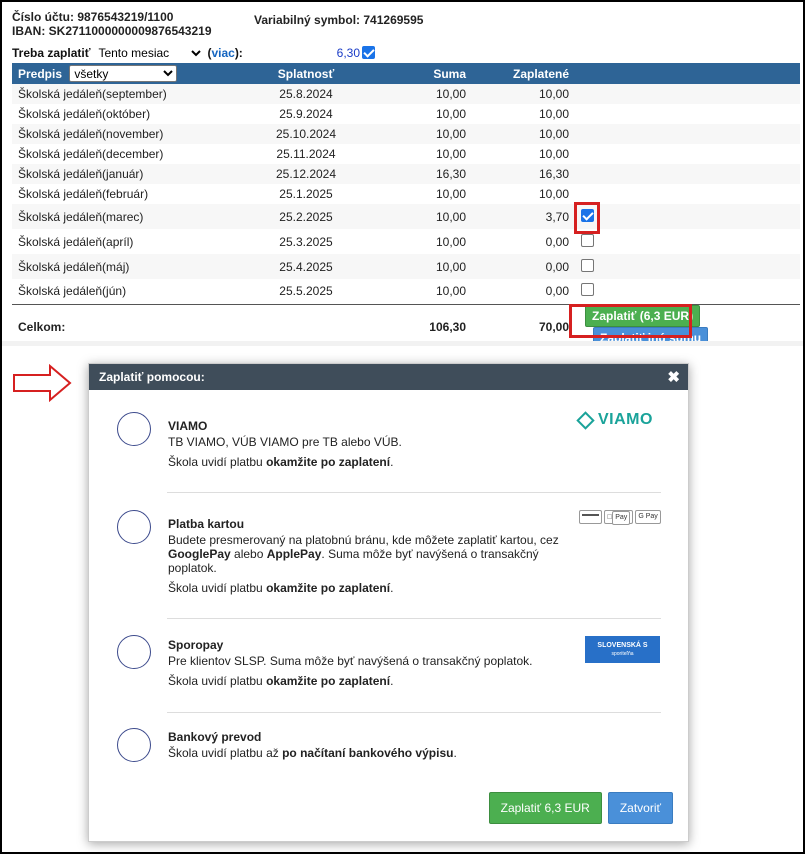 The height and width of the screenshot is (854, 805). What do you see at coordinates (622, 645) in the screenshot?
I see `slsp-logo-text: SLOVENSKÁ S` at bounding box center [622, 645].